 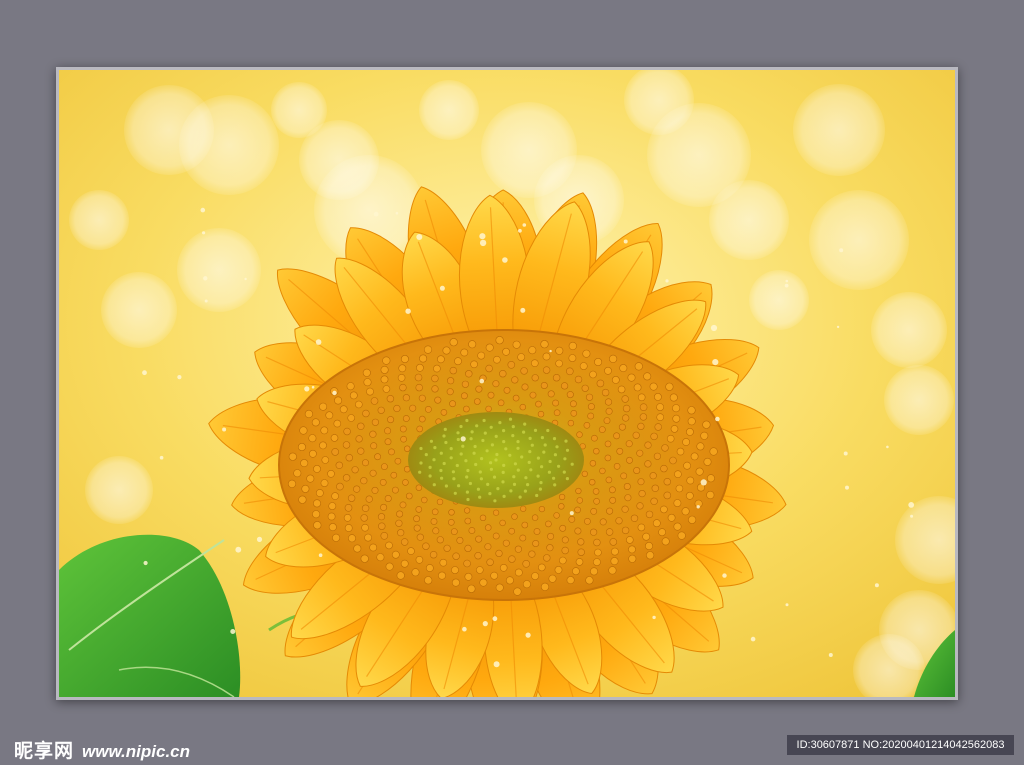 I want to click on image-id-bar: ID:30607871 NO:20200401214042562083, so click(x=900, y=745).